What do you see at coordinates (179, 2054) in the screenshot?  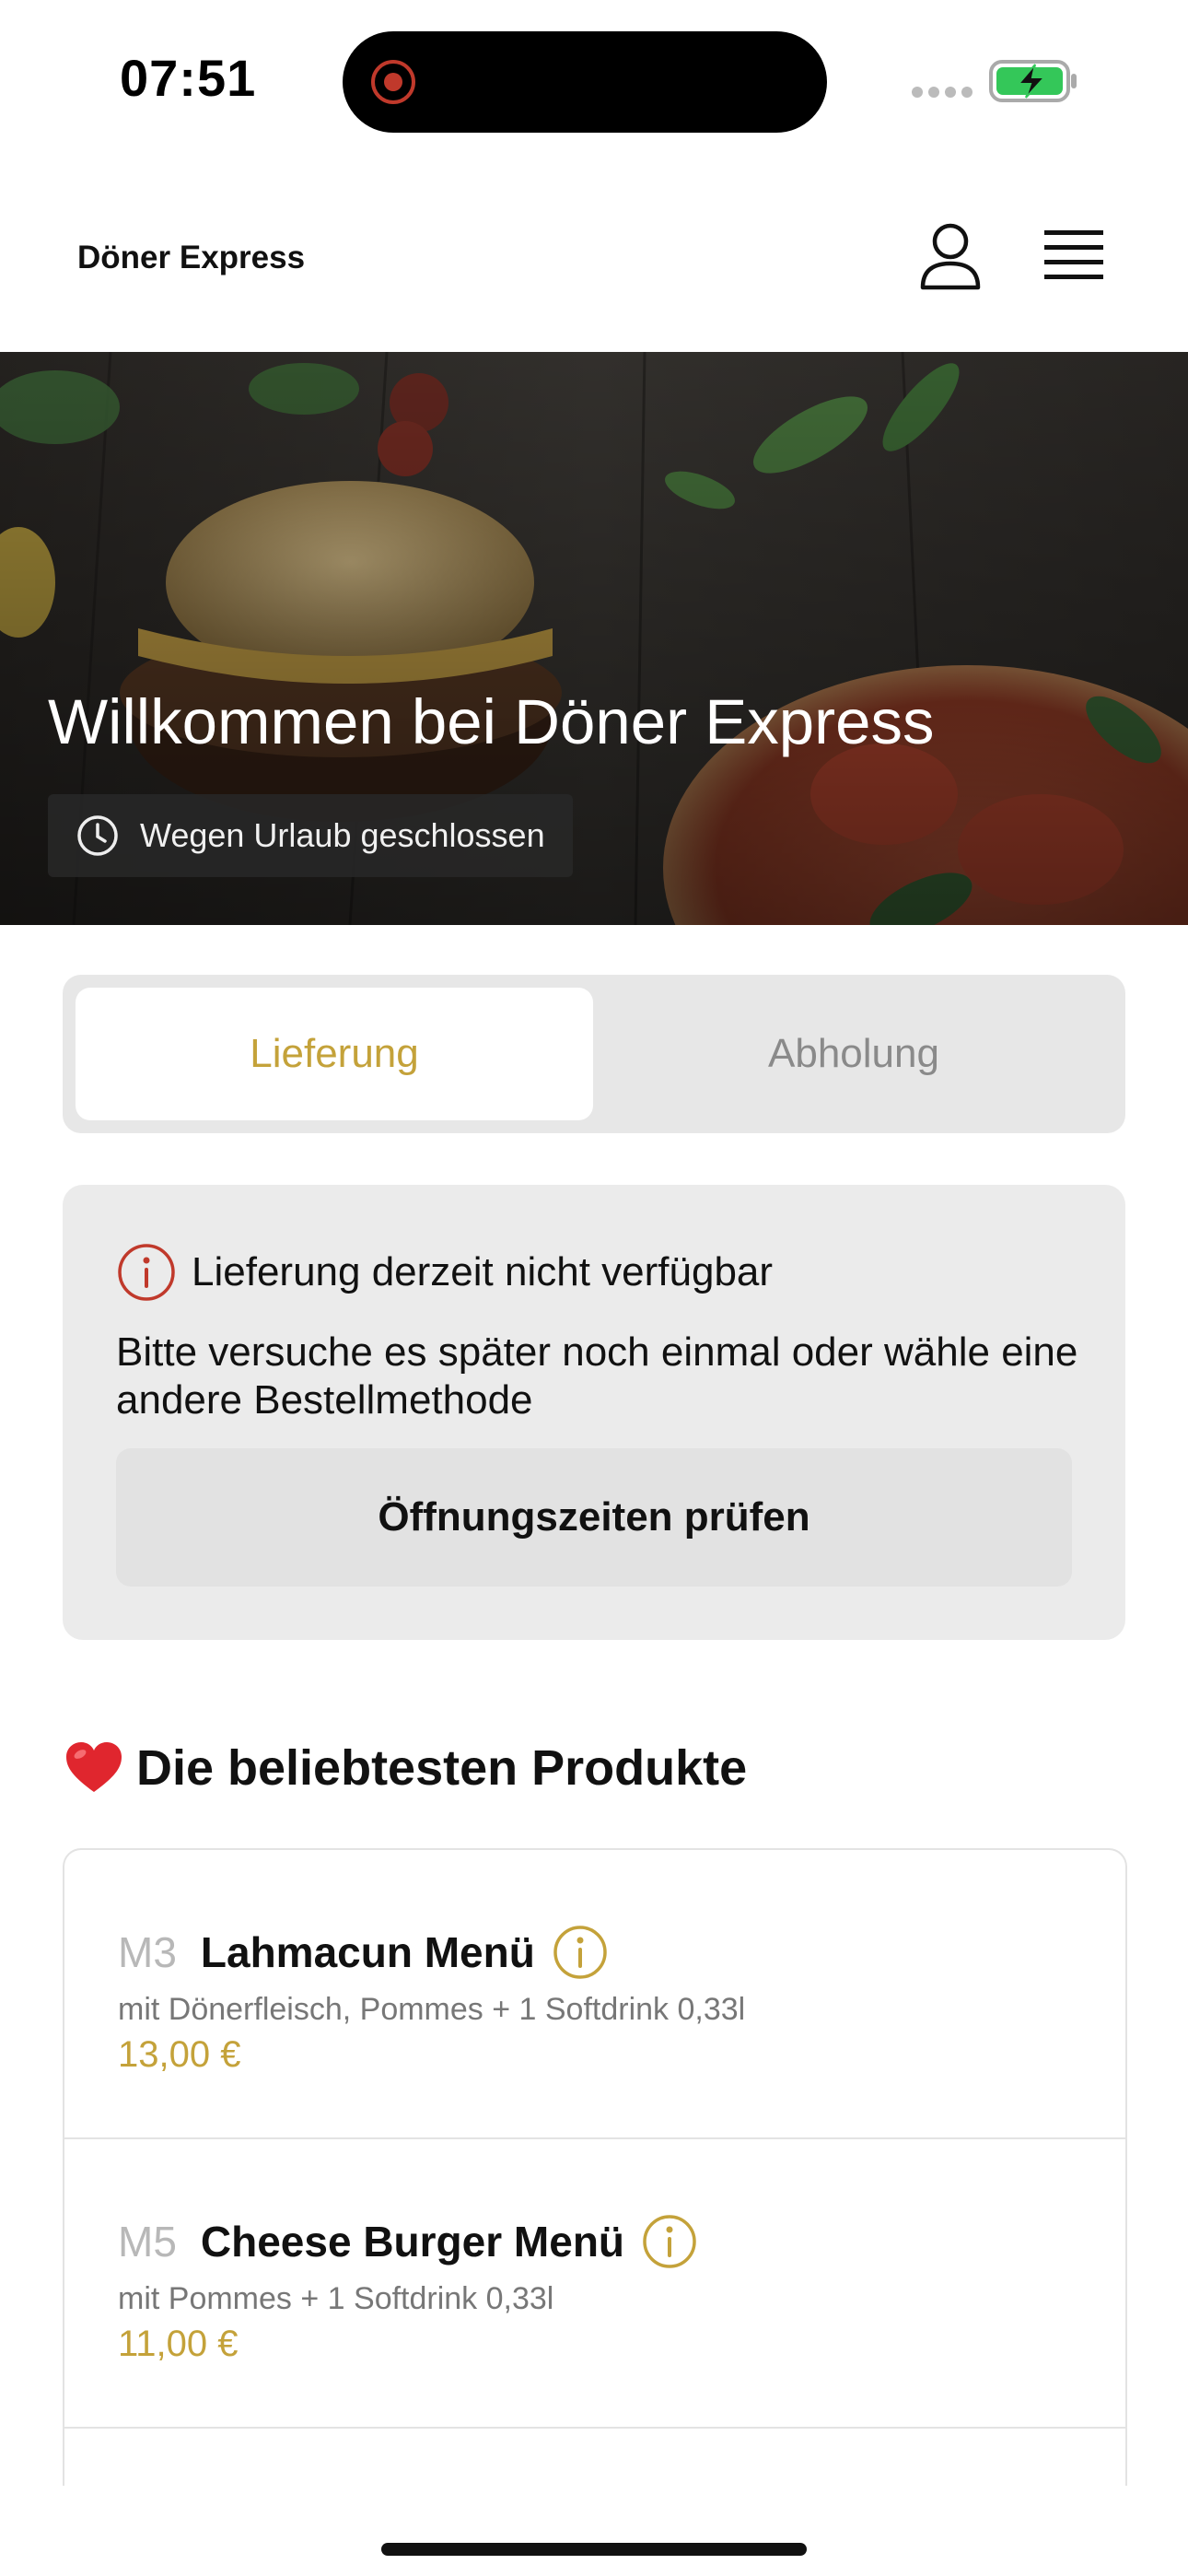 I see `product-price: 13,00 €` at bounding box center [179, 2054].